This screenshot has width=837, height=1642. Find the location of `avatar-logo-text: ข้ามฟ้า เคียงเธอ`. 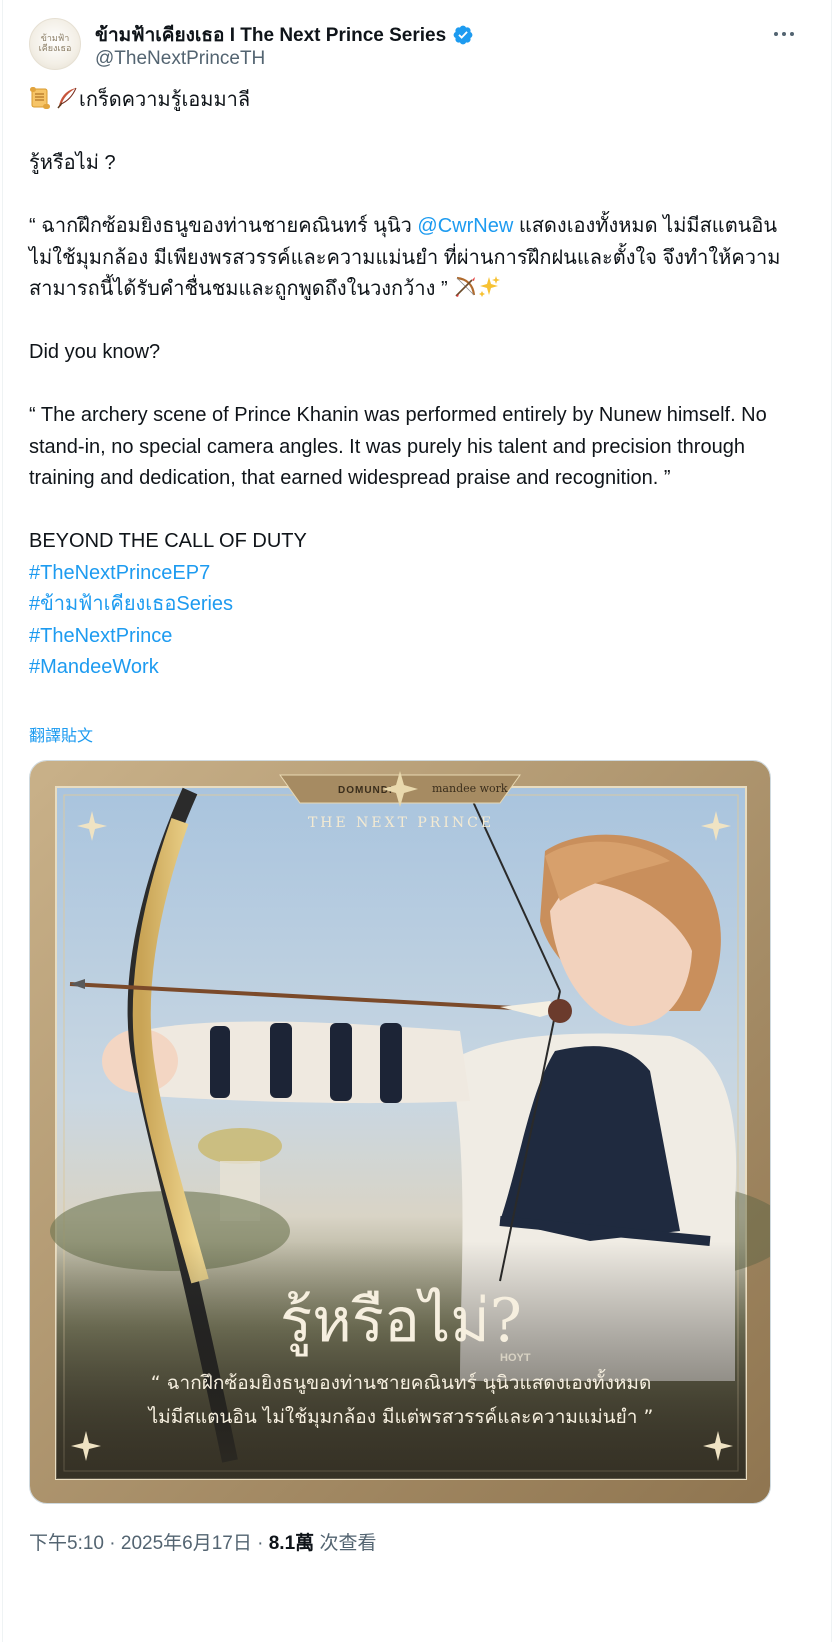

avatar-logo-text: ข้ามฟ้า เคียงเธอ is located at coordinates (55, 44).